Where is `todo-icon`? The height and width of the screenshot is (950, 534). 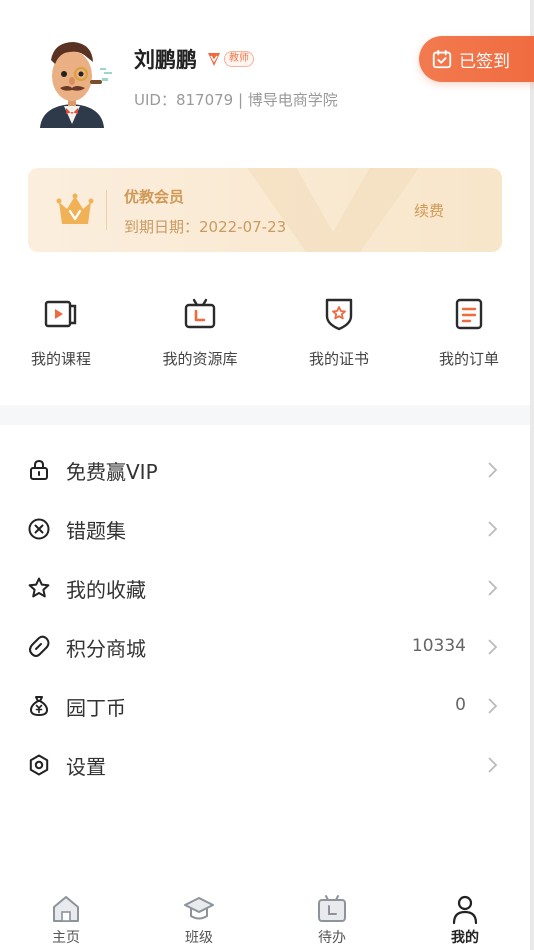
todo-icon is located at coordinates (332, 908).